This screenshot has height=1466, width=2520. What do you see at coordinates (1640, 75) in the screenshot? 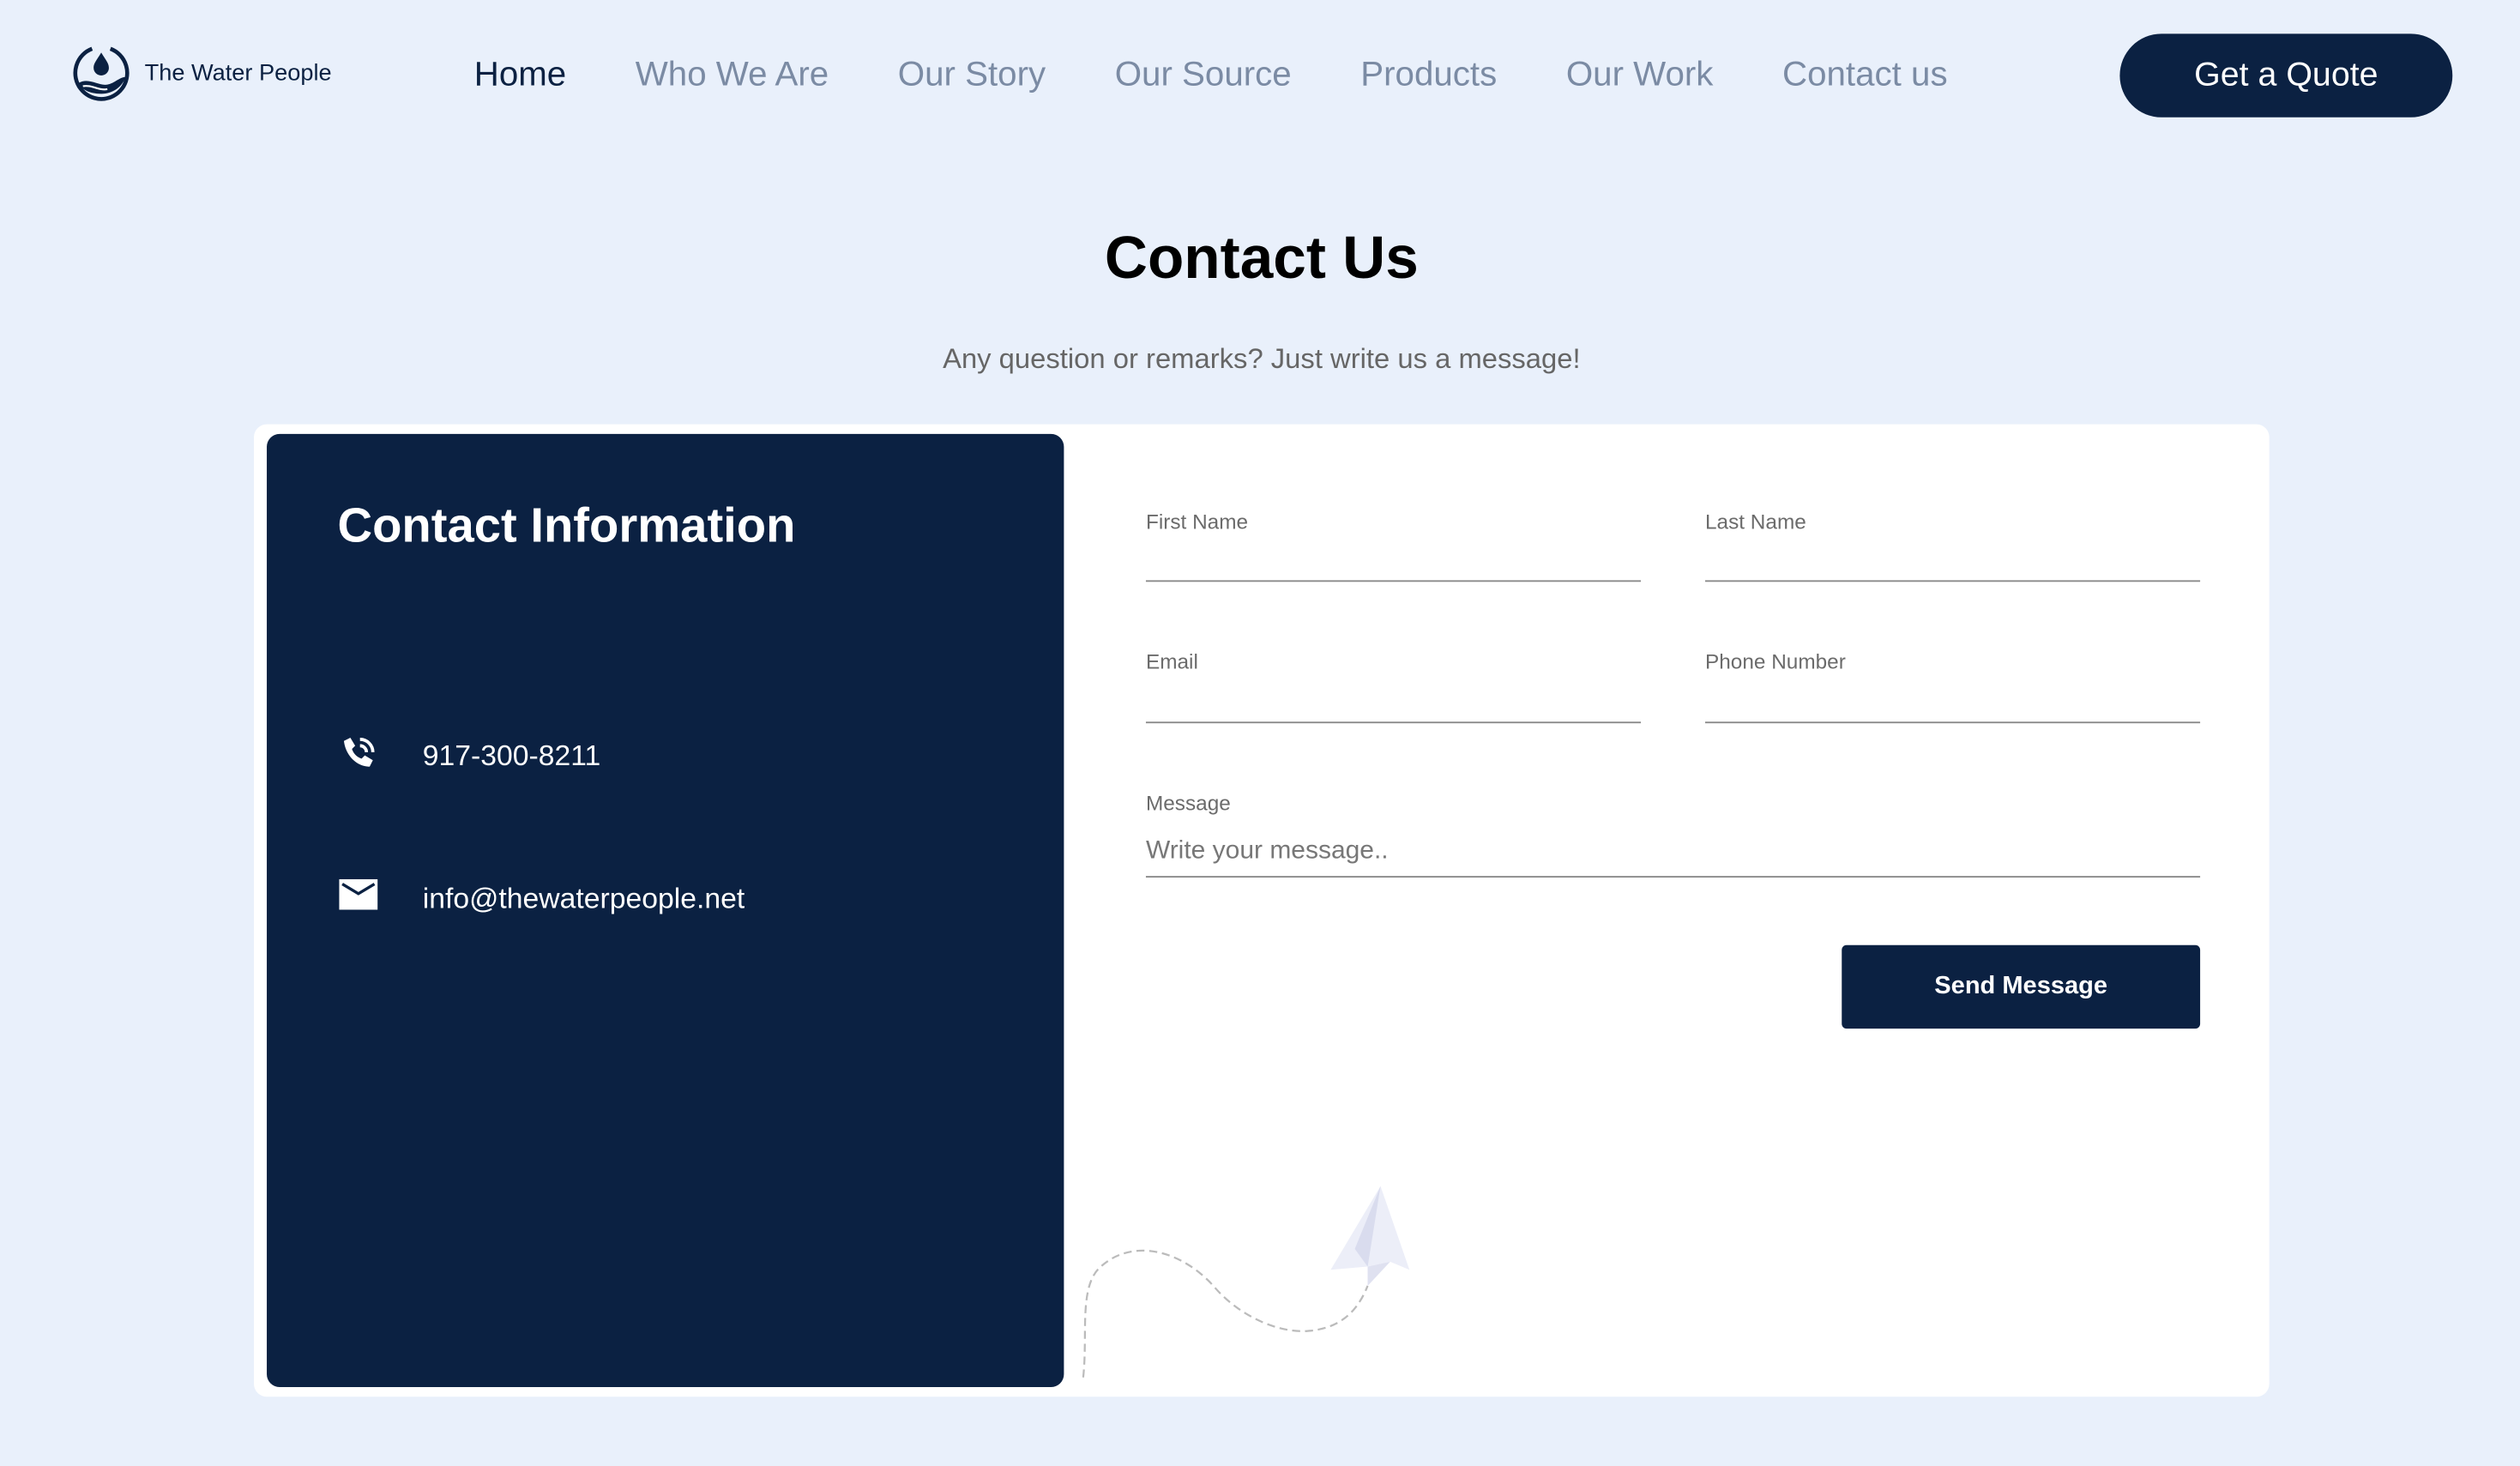
I see `nav-our-work: Our Work` at bounding box center [1640, 75].